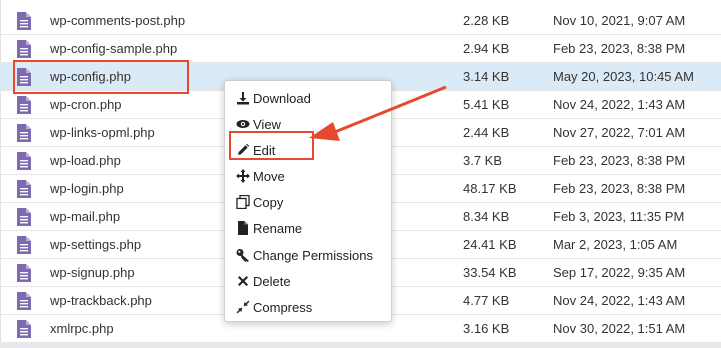 This screenshot has height=348, width=721. What do you see at coordinates (324, 131) in the screenshot?
I see `arrow-head` at bounding box center [324, 131].